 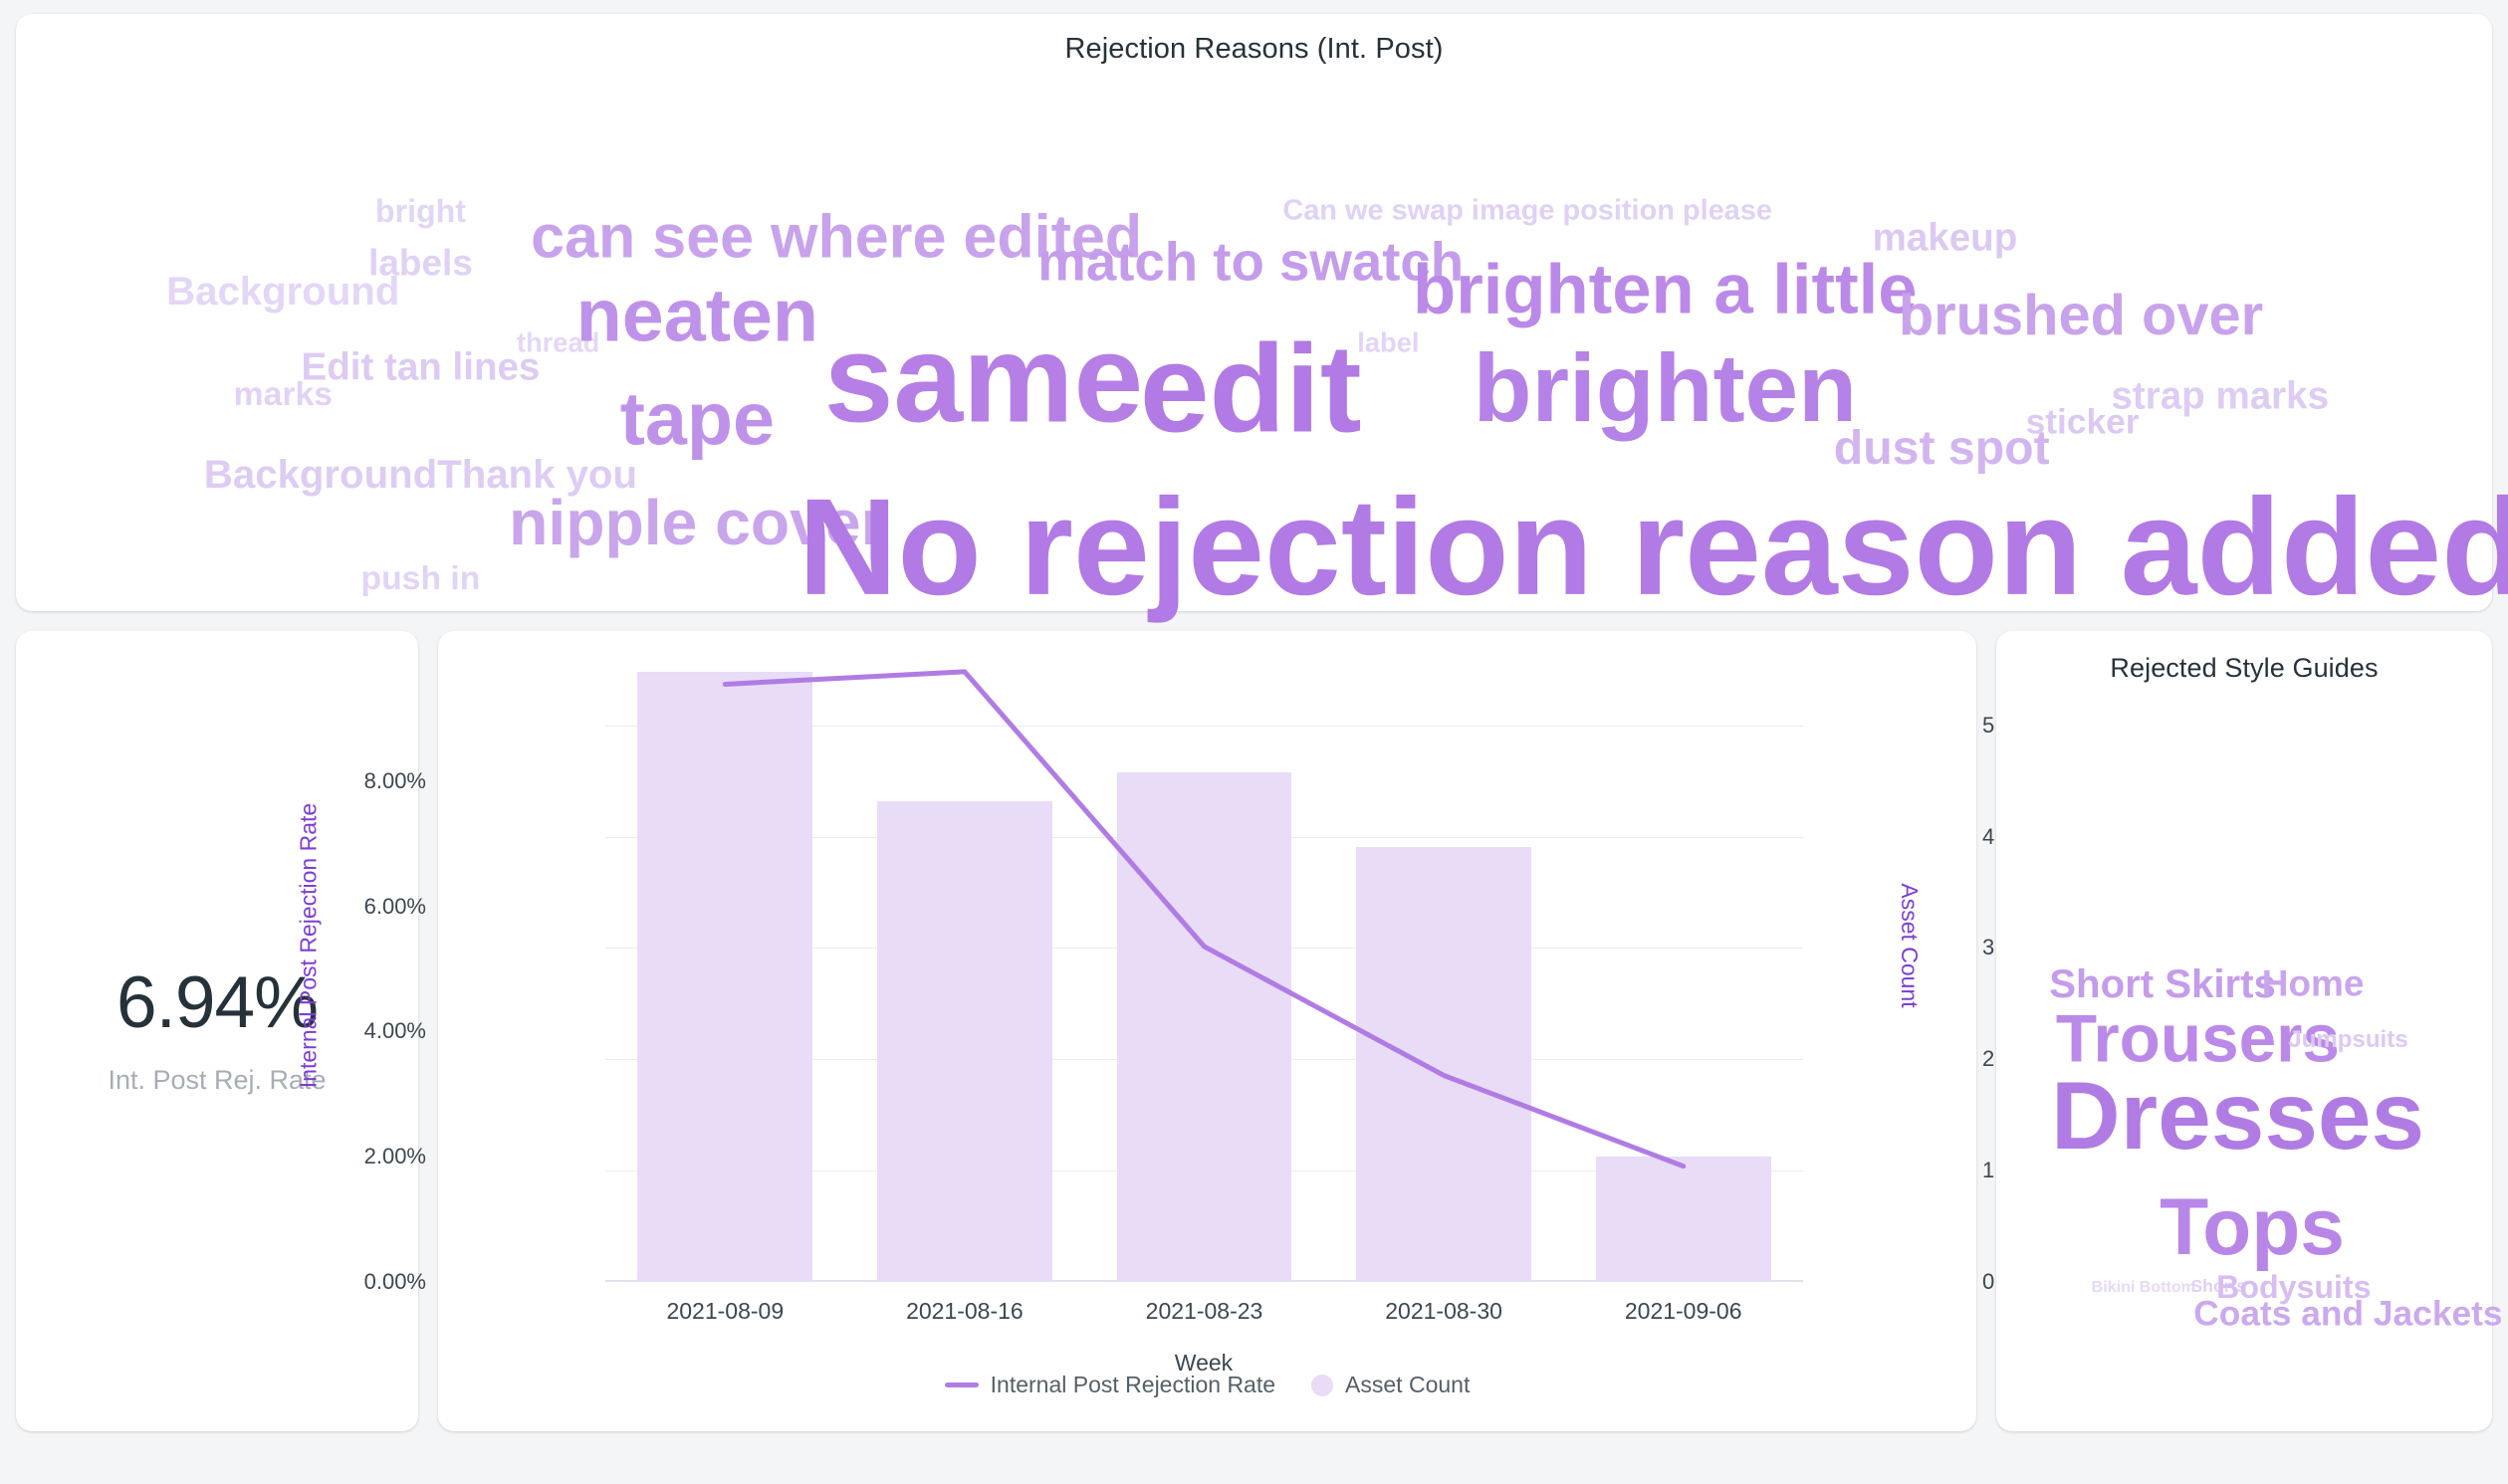 I want to click on legend-item-asset-count: Asset Count, so click(x=1390, y=1385).